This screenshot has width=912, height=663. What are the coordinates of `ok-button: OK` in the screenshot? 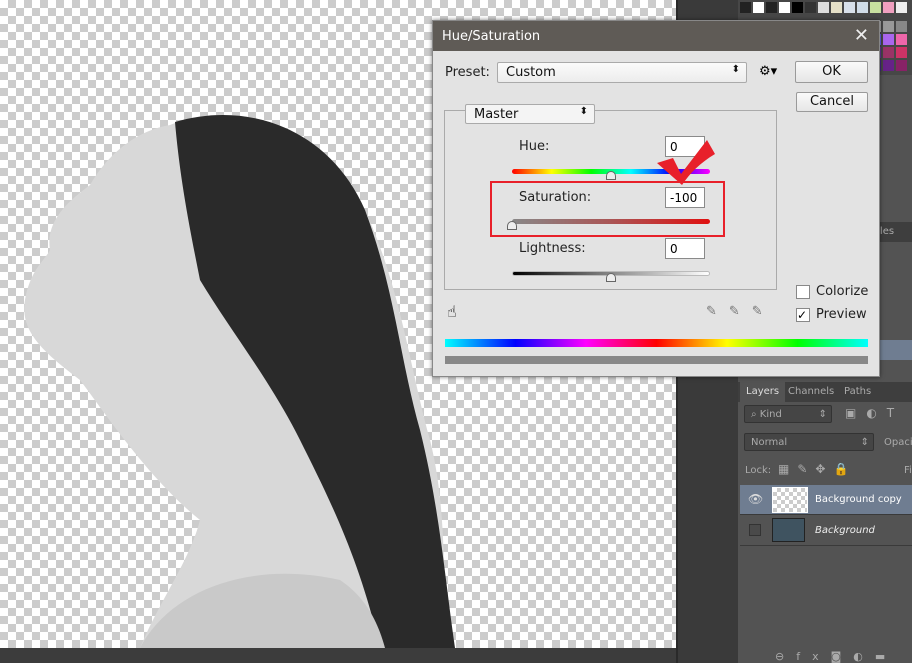 It's located at (831, 72).